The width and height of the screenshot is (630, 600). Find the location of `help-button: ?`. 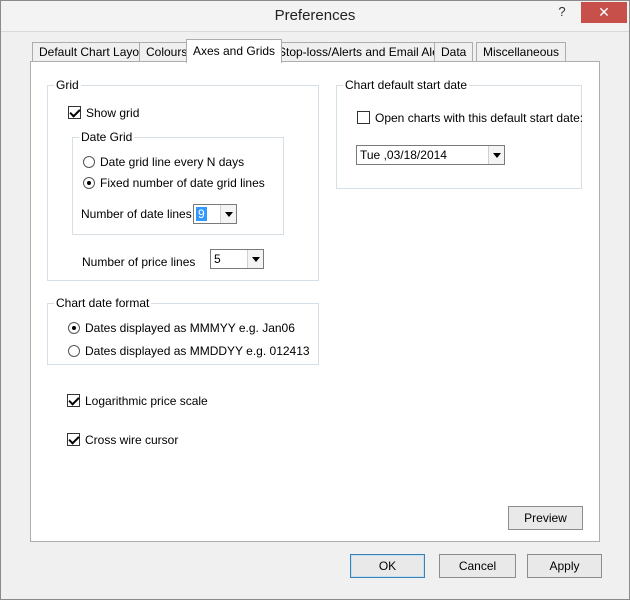

help-button: ? is located at coordinates (562, 13).